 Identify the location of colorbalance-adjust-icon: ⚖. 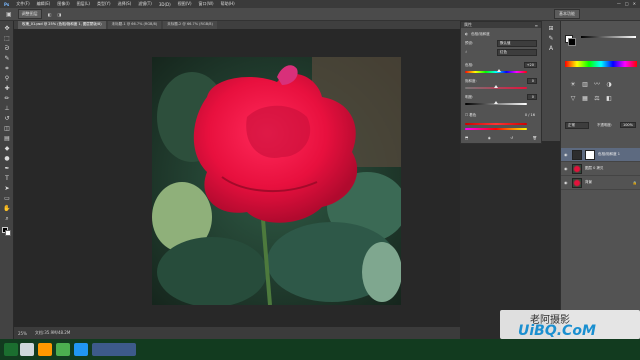
(597, 99).